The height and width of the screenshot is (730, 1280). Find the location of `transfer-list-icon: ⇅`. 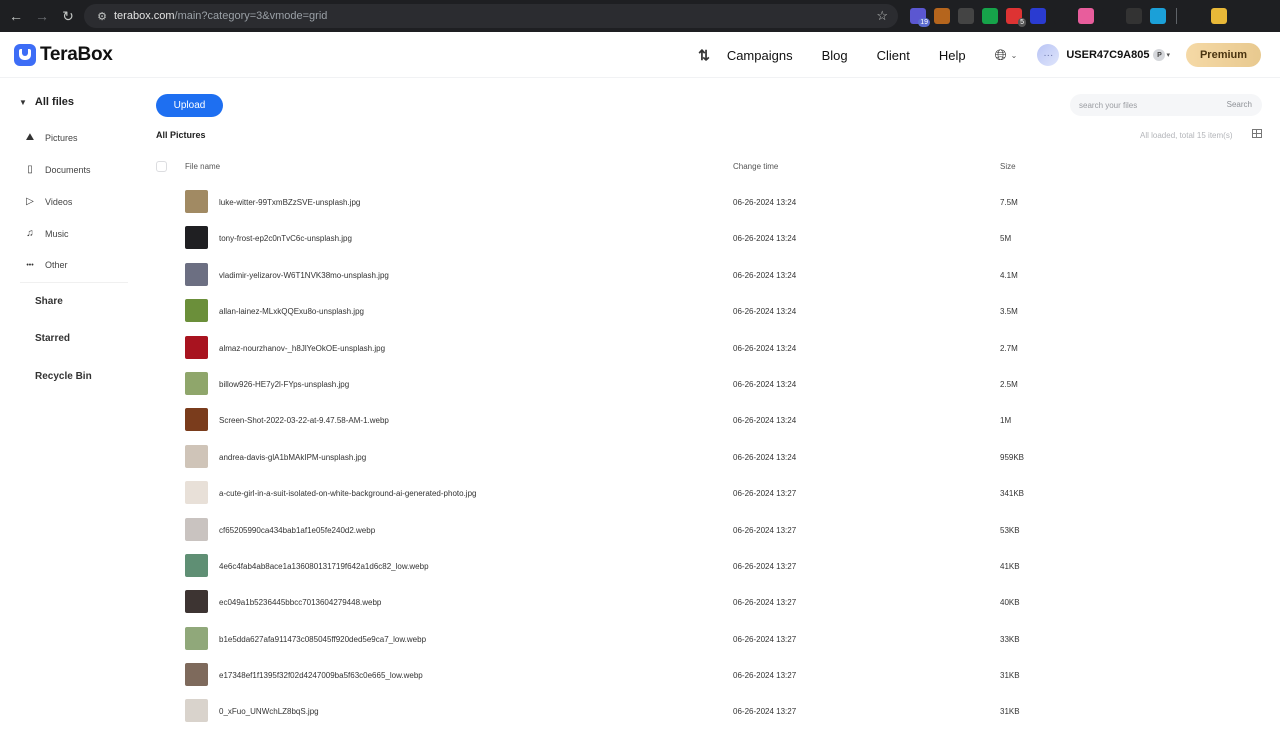

transfer-list-icon: ⇅ is located at coordinates (704, 55).